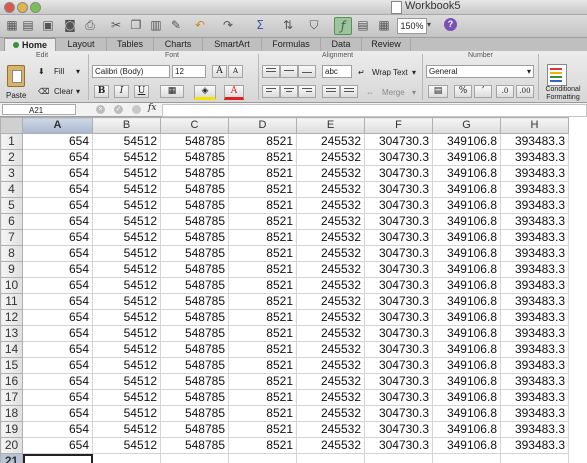 The width and height of the screenshot is (587, 463). What do you see at coordinates (363, 25) in the screenshot?
I see `media-icon: ▤` at bounding box center [363, 25].